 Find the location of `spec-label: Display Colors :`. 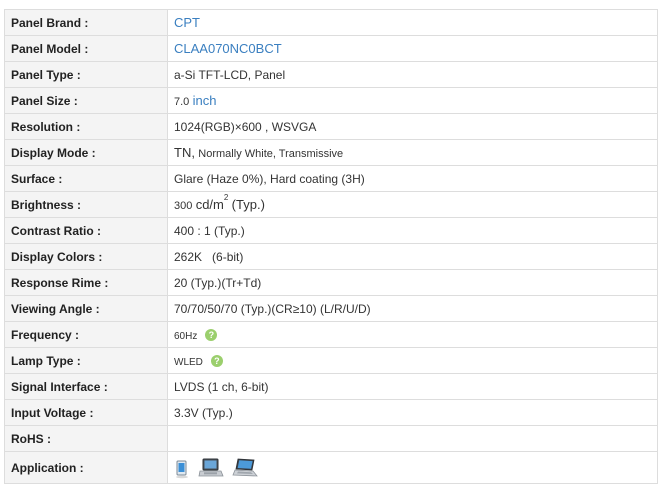

spec-label: Display Colors : is located at coordinates (86, 256).